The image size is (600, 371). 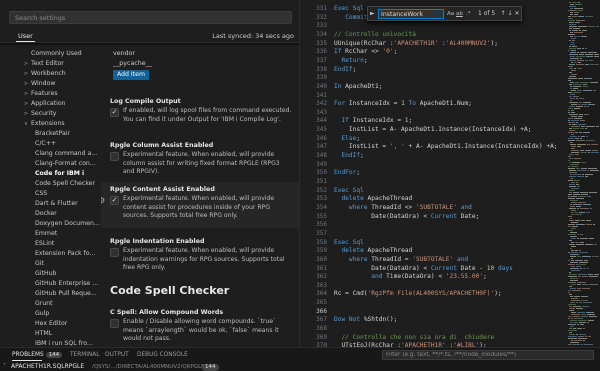 What do you see at coordinates (50, 194) in the screenshot?
I see `toc-item: CSS` at bounding box center [50, 194].